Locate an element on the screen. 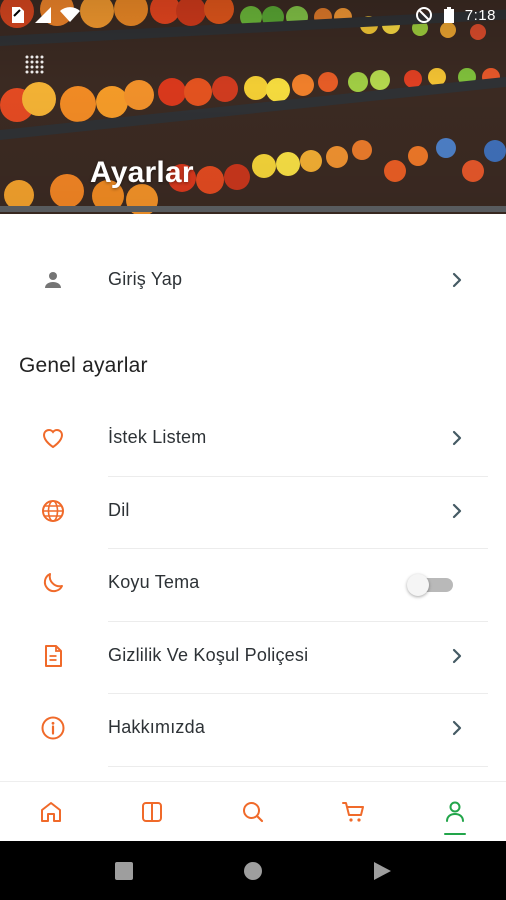 This screenshot has height=900, width=506. settings-item-wishlist: İstek Listem is located at coordinates (253, 438).